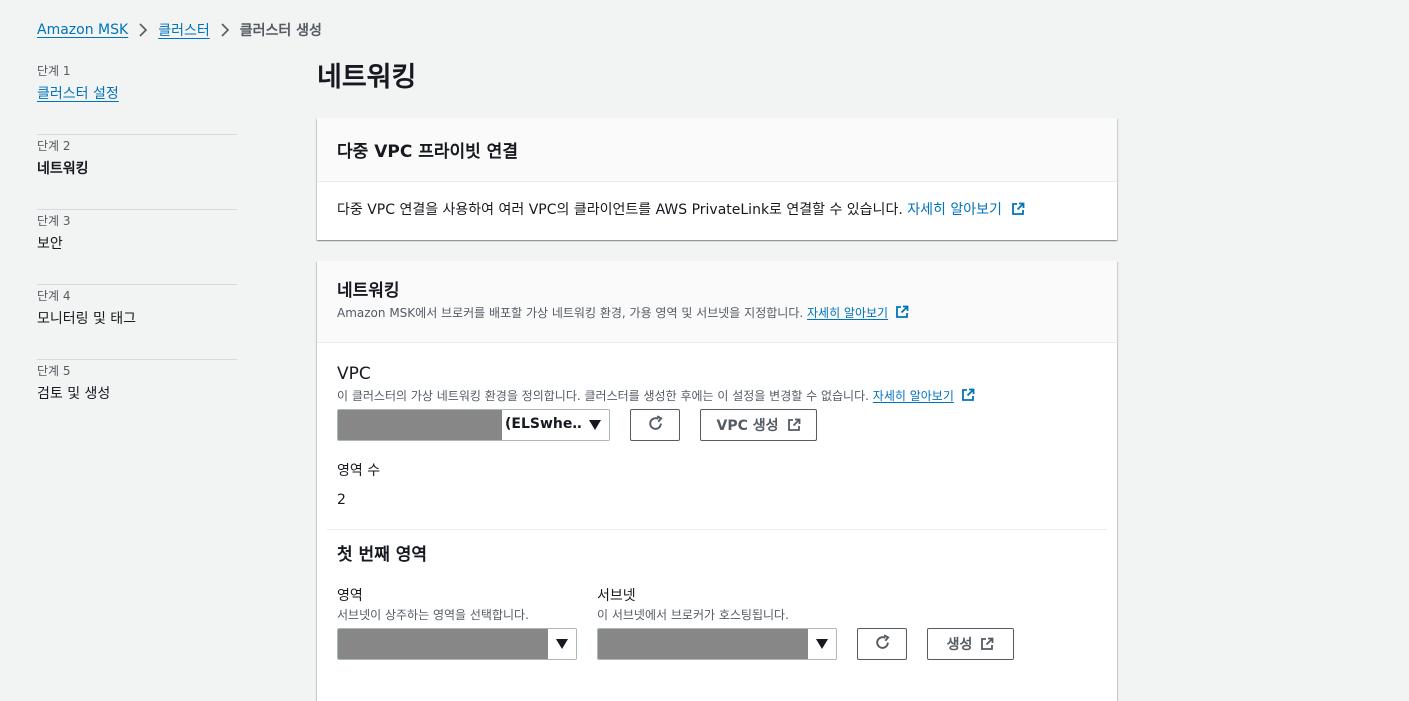 This screenshot has width=1409, height=701. What do you see at coordinates (87, 319) in the screenshot?
I see `step-title-monitoring: 모니터링 및 태그` at bounding box center [87, 319].